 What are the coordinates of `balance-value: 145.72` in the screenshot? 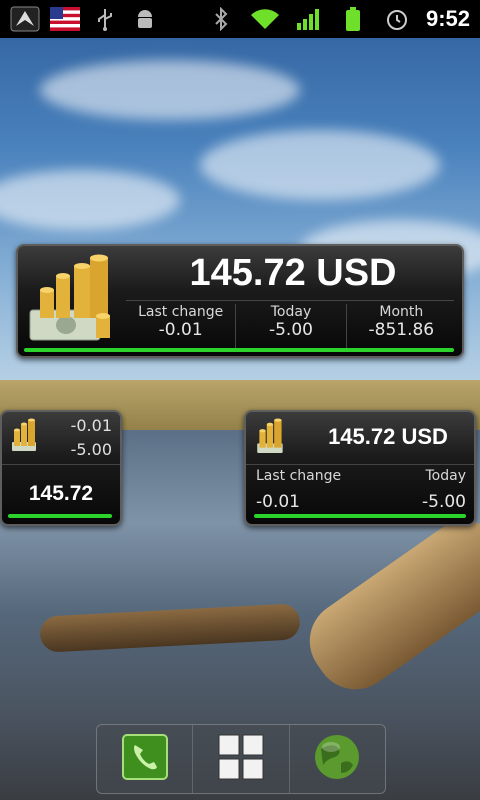 It's located at (61, 493).